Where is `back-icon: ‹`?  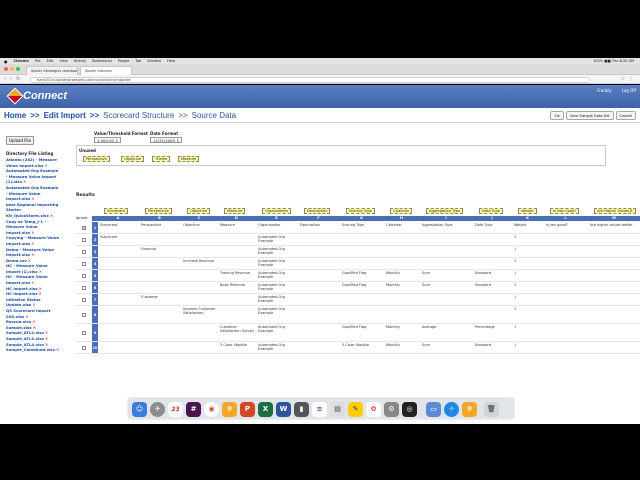
back-icon: ‹ is located at coordinates (5, 79).